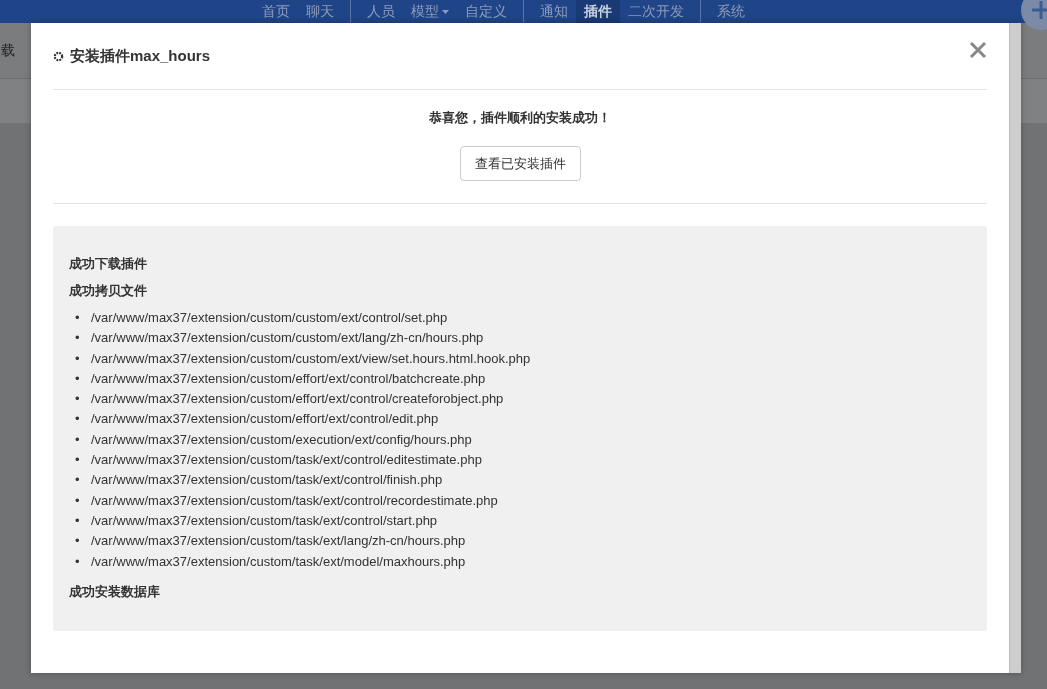 Image resolution: width=1047 pixels, height=689 pixels. I want to click on scrollbar, so click(1015, 348).